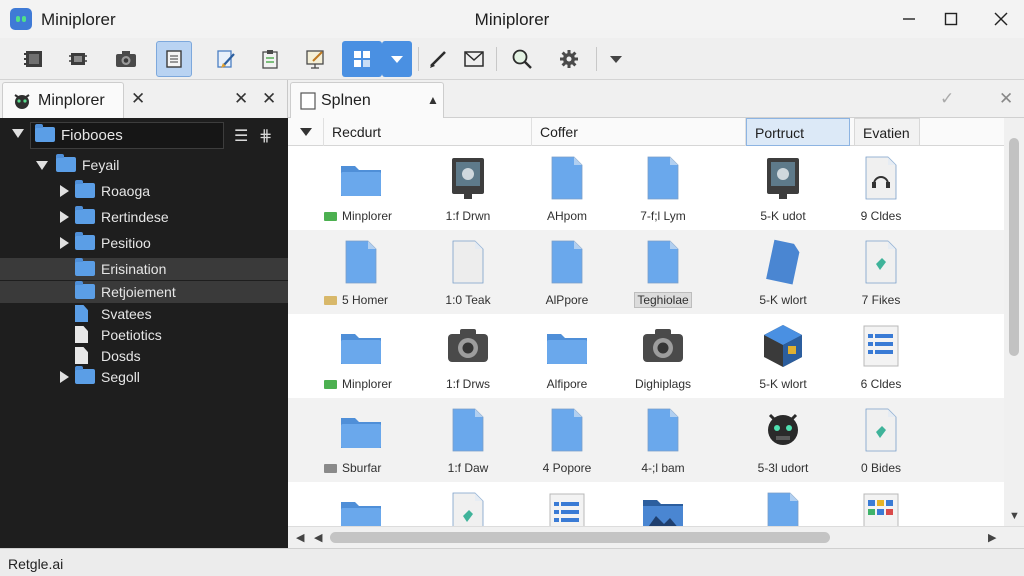 The height and width of the screenshot is (576, 1024). Describe the element at coordinates (144, 292) in the screenshot. I see `tree-item: Retjoiement` at that location.